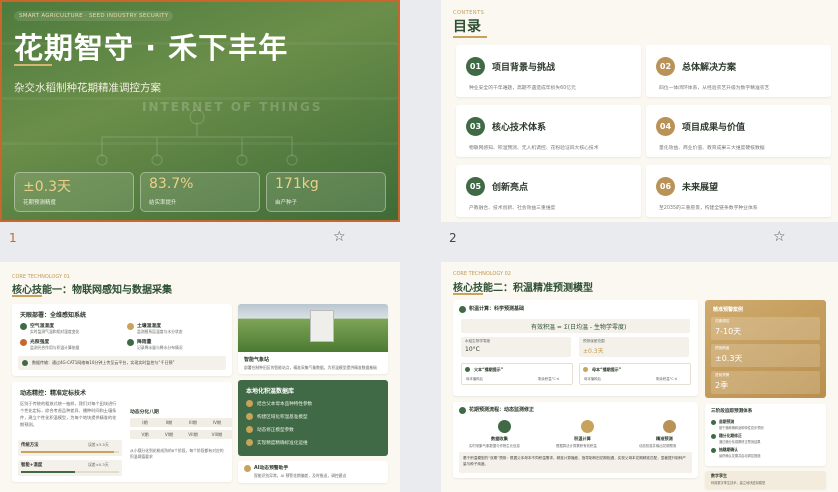 The height and width of the screenshot is (492, 838). Describe the element at coordinates (669, 426) in the screenshot. I see `target-icon` at that location.